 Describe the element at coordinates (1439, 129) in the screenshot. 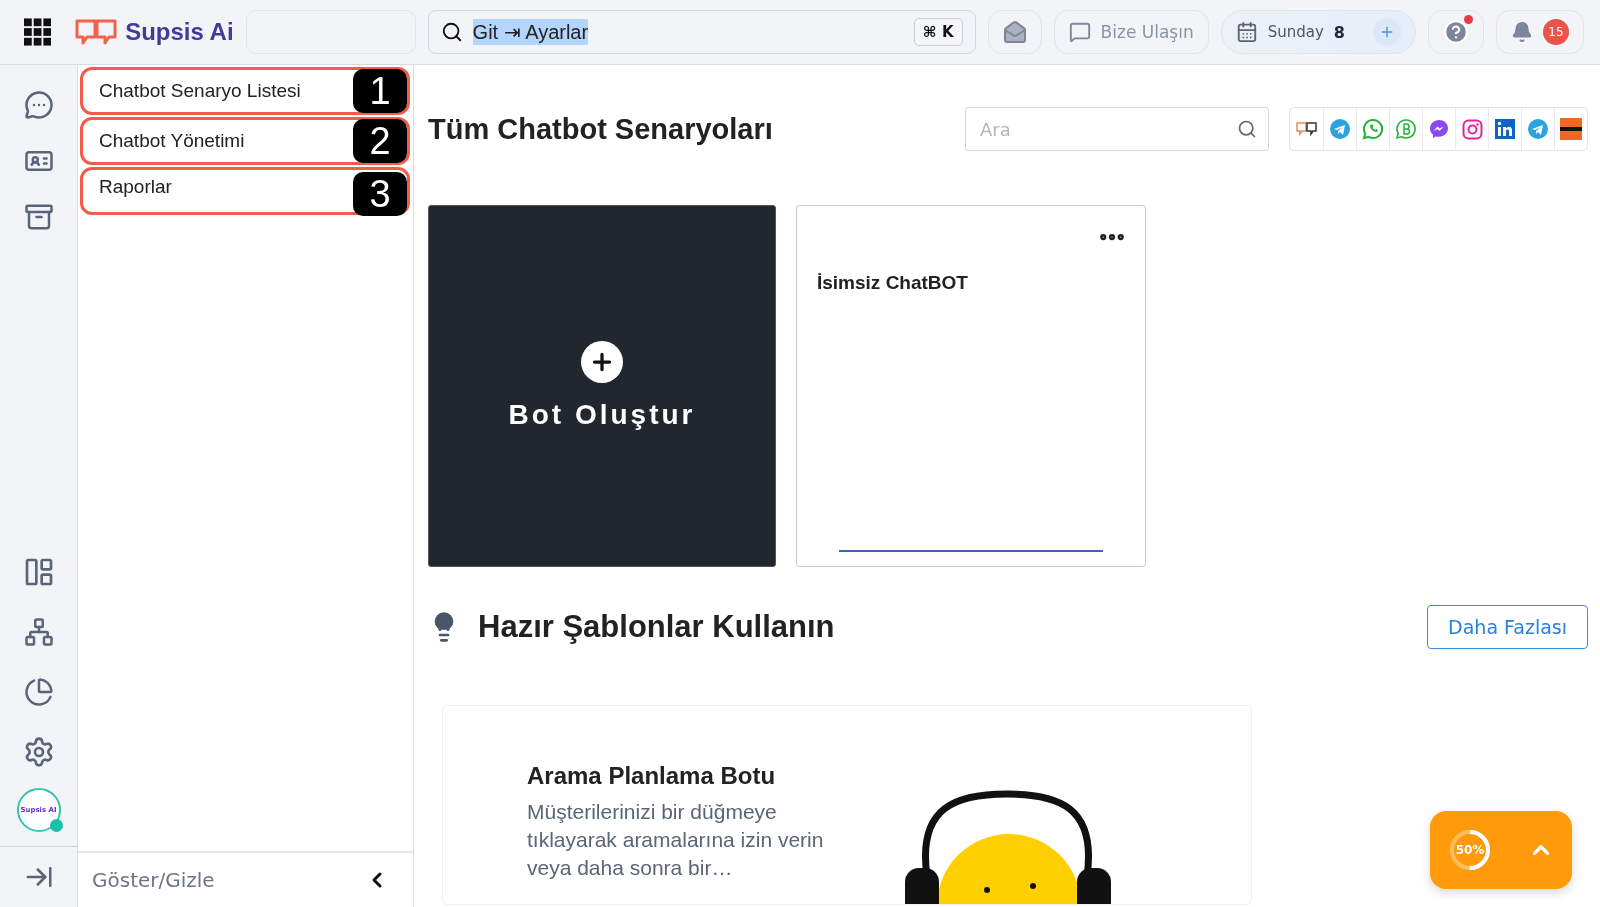

I see `lightning-bubble-icon` at that location.